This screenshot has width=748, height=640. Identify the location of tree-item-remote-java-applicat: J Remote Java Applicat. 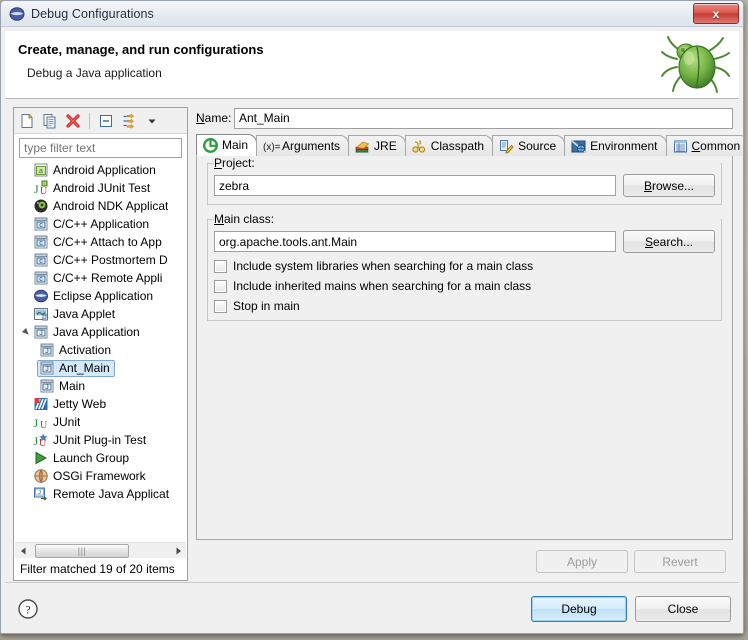
(100, 494).